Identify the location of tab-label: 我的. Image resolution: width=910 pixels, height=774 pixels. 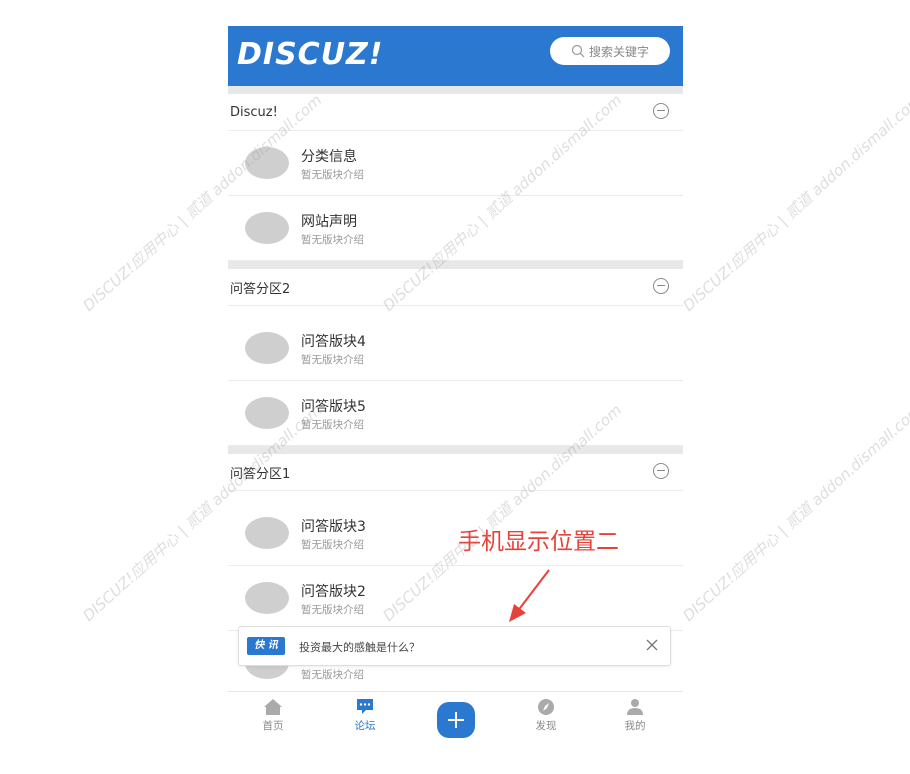
(635, 726).